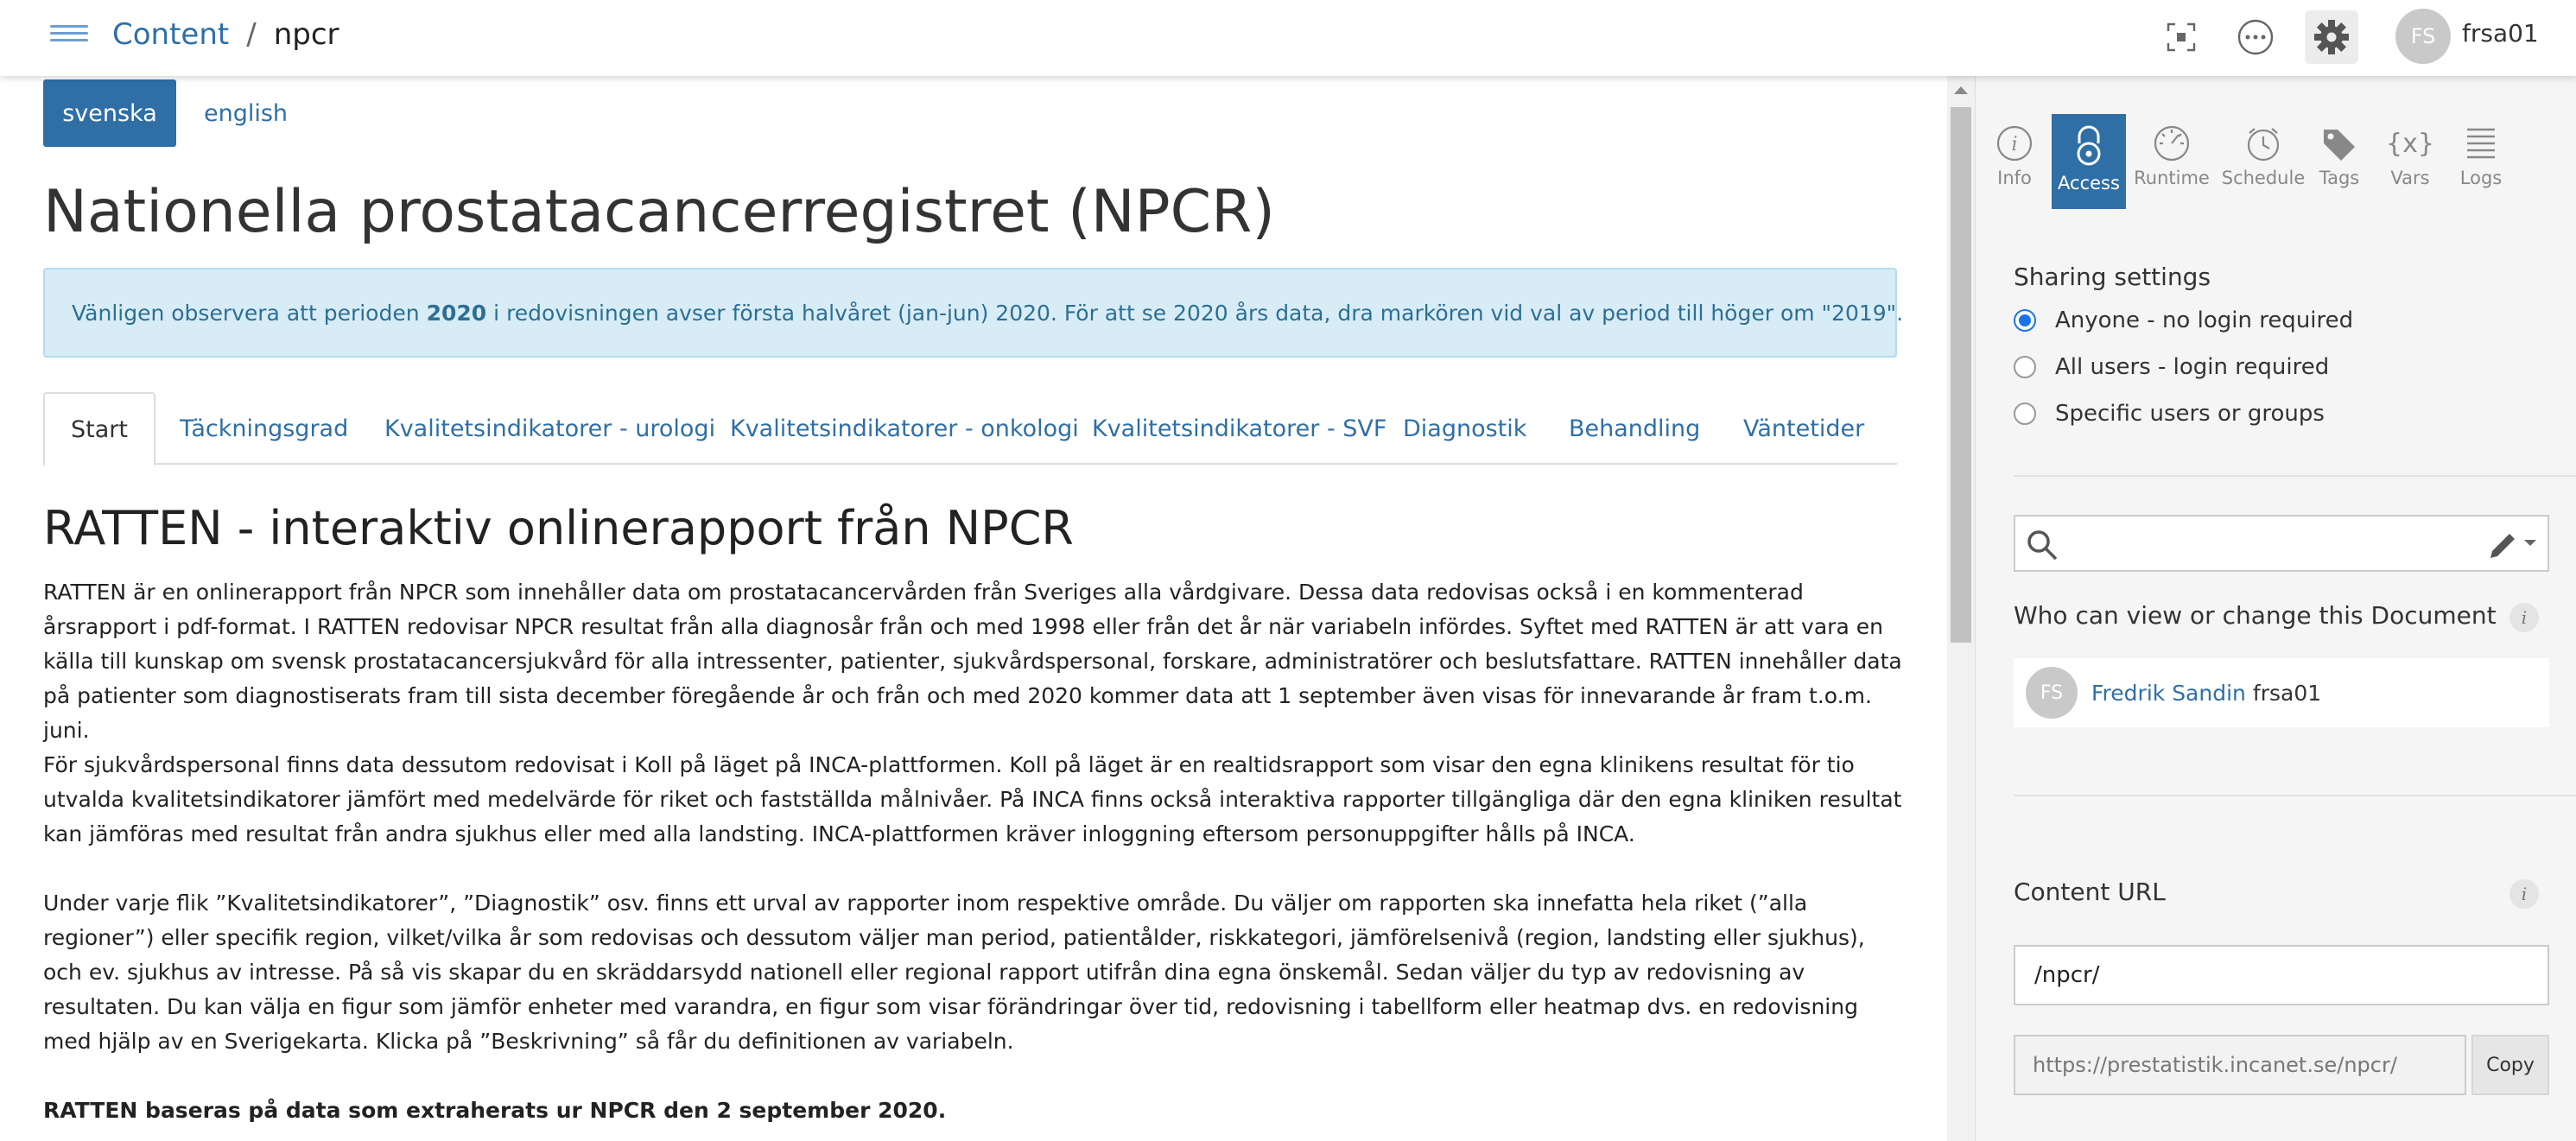 The width and height of the screenshot is (2576, 1141). I want to click on access-user-row: FS Fredrik Sandin frsa01, so click(2281, 692).